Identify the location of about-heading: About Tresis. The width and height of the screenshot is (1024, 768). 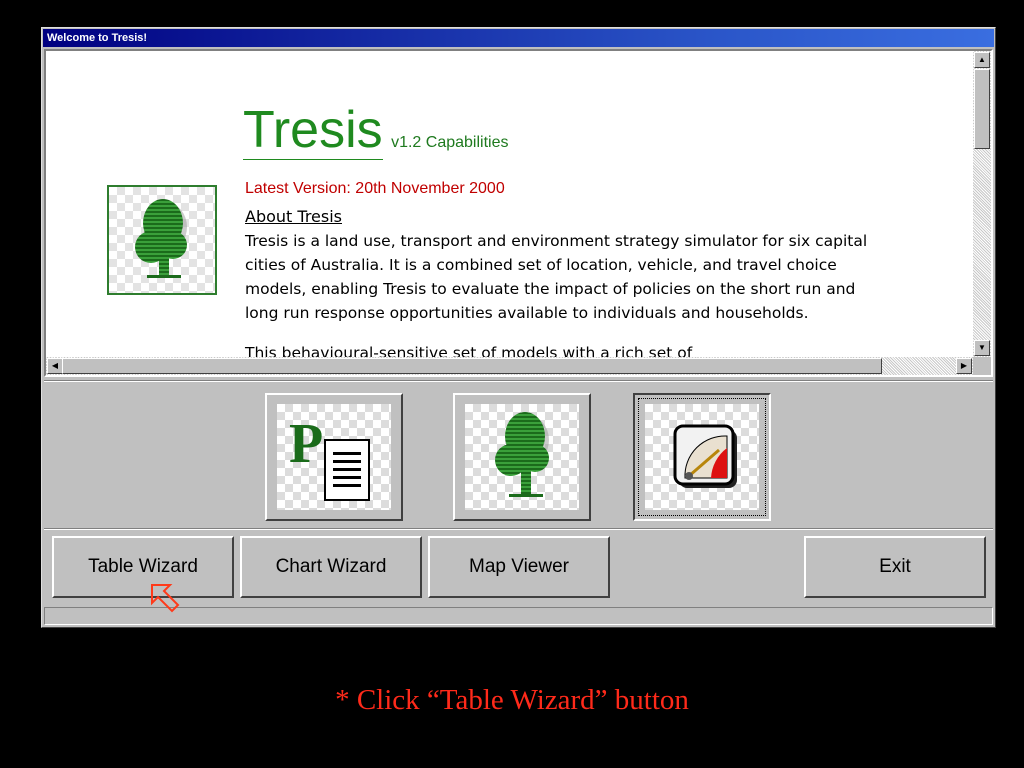
(293, 216).